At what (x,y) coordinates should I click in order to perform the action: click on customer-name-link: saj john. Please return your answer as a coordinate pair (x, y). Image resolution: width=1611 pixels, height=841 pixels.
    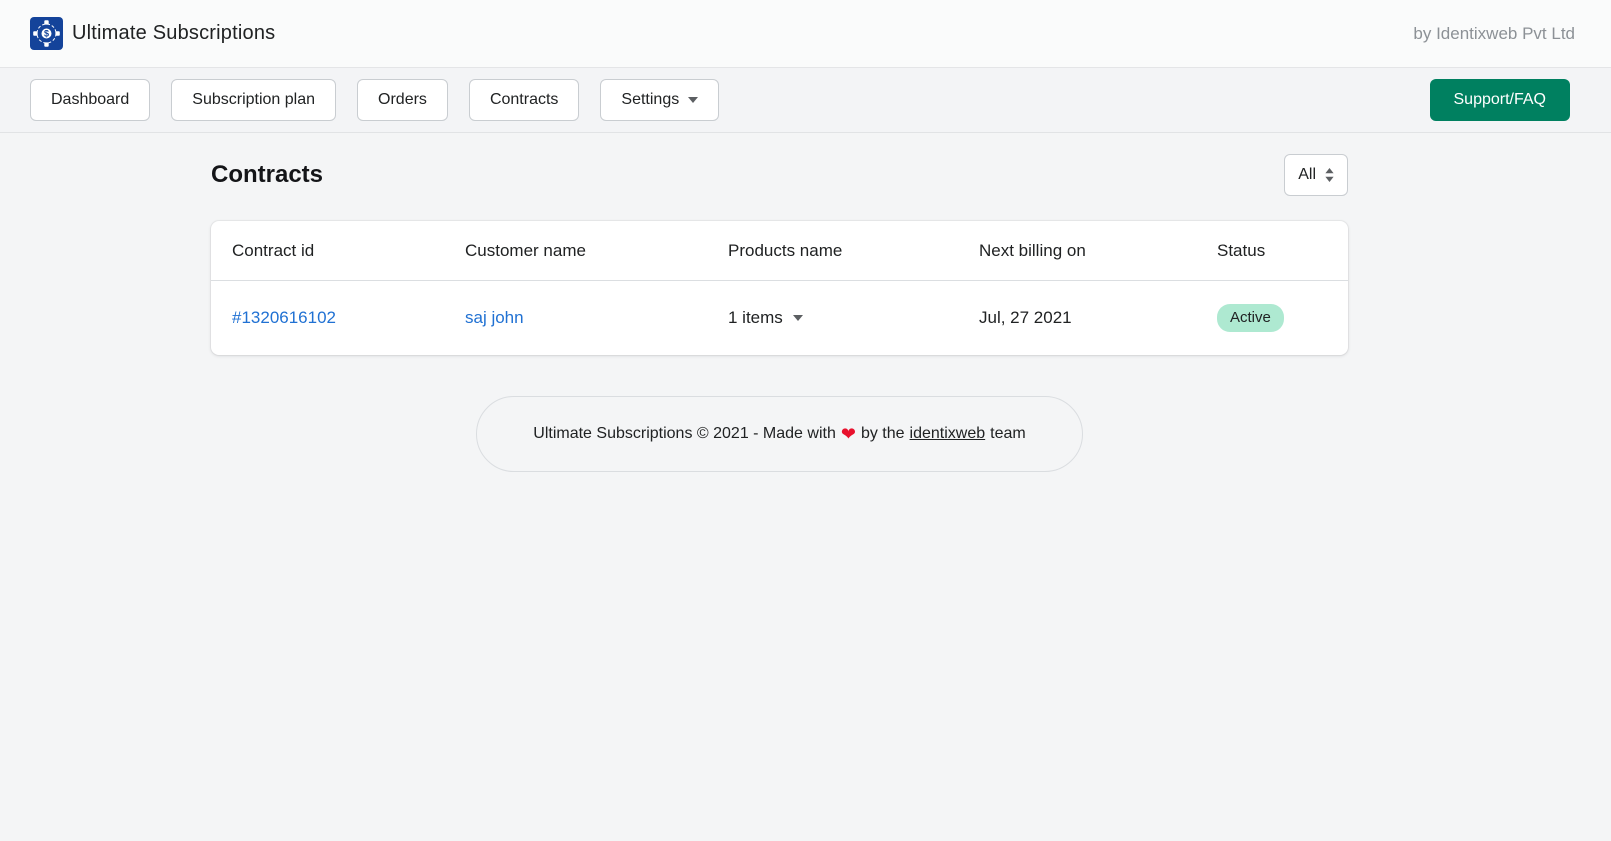
    Looking at the image, I should click on (494, 317).